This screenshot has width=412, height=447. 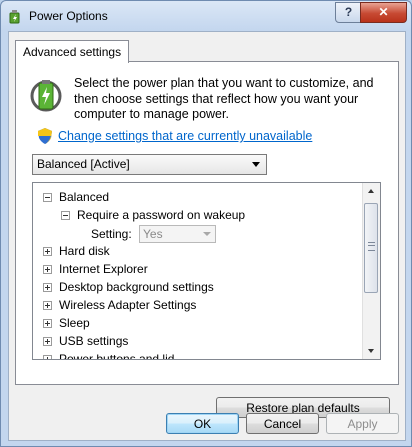 I want to click on tree-node-label: Require a password on wakeup, so click(x=161, y=215).